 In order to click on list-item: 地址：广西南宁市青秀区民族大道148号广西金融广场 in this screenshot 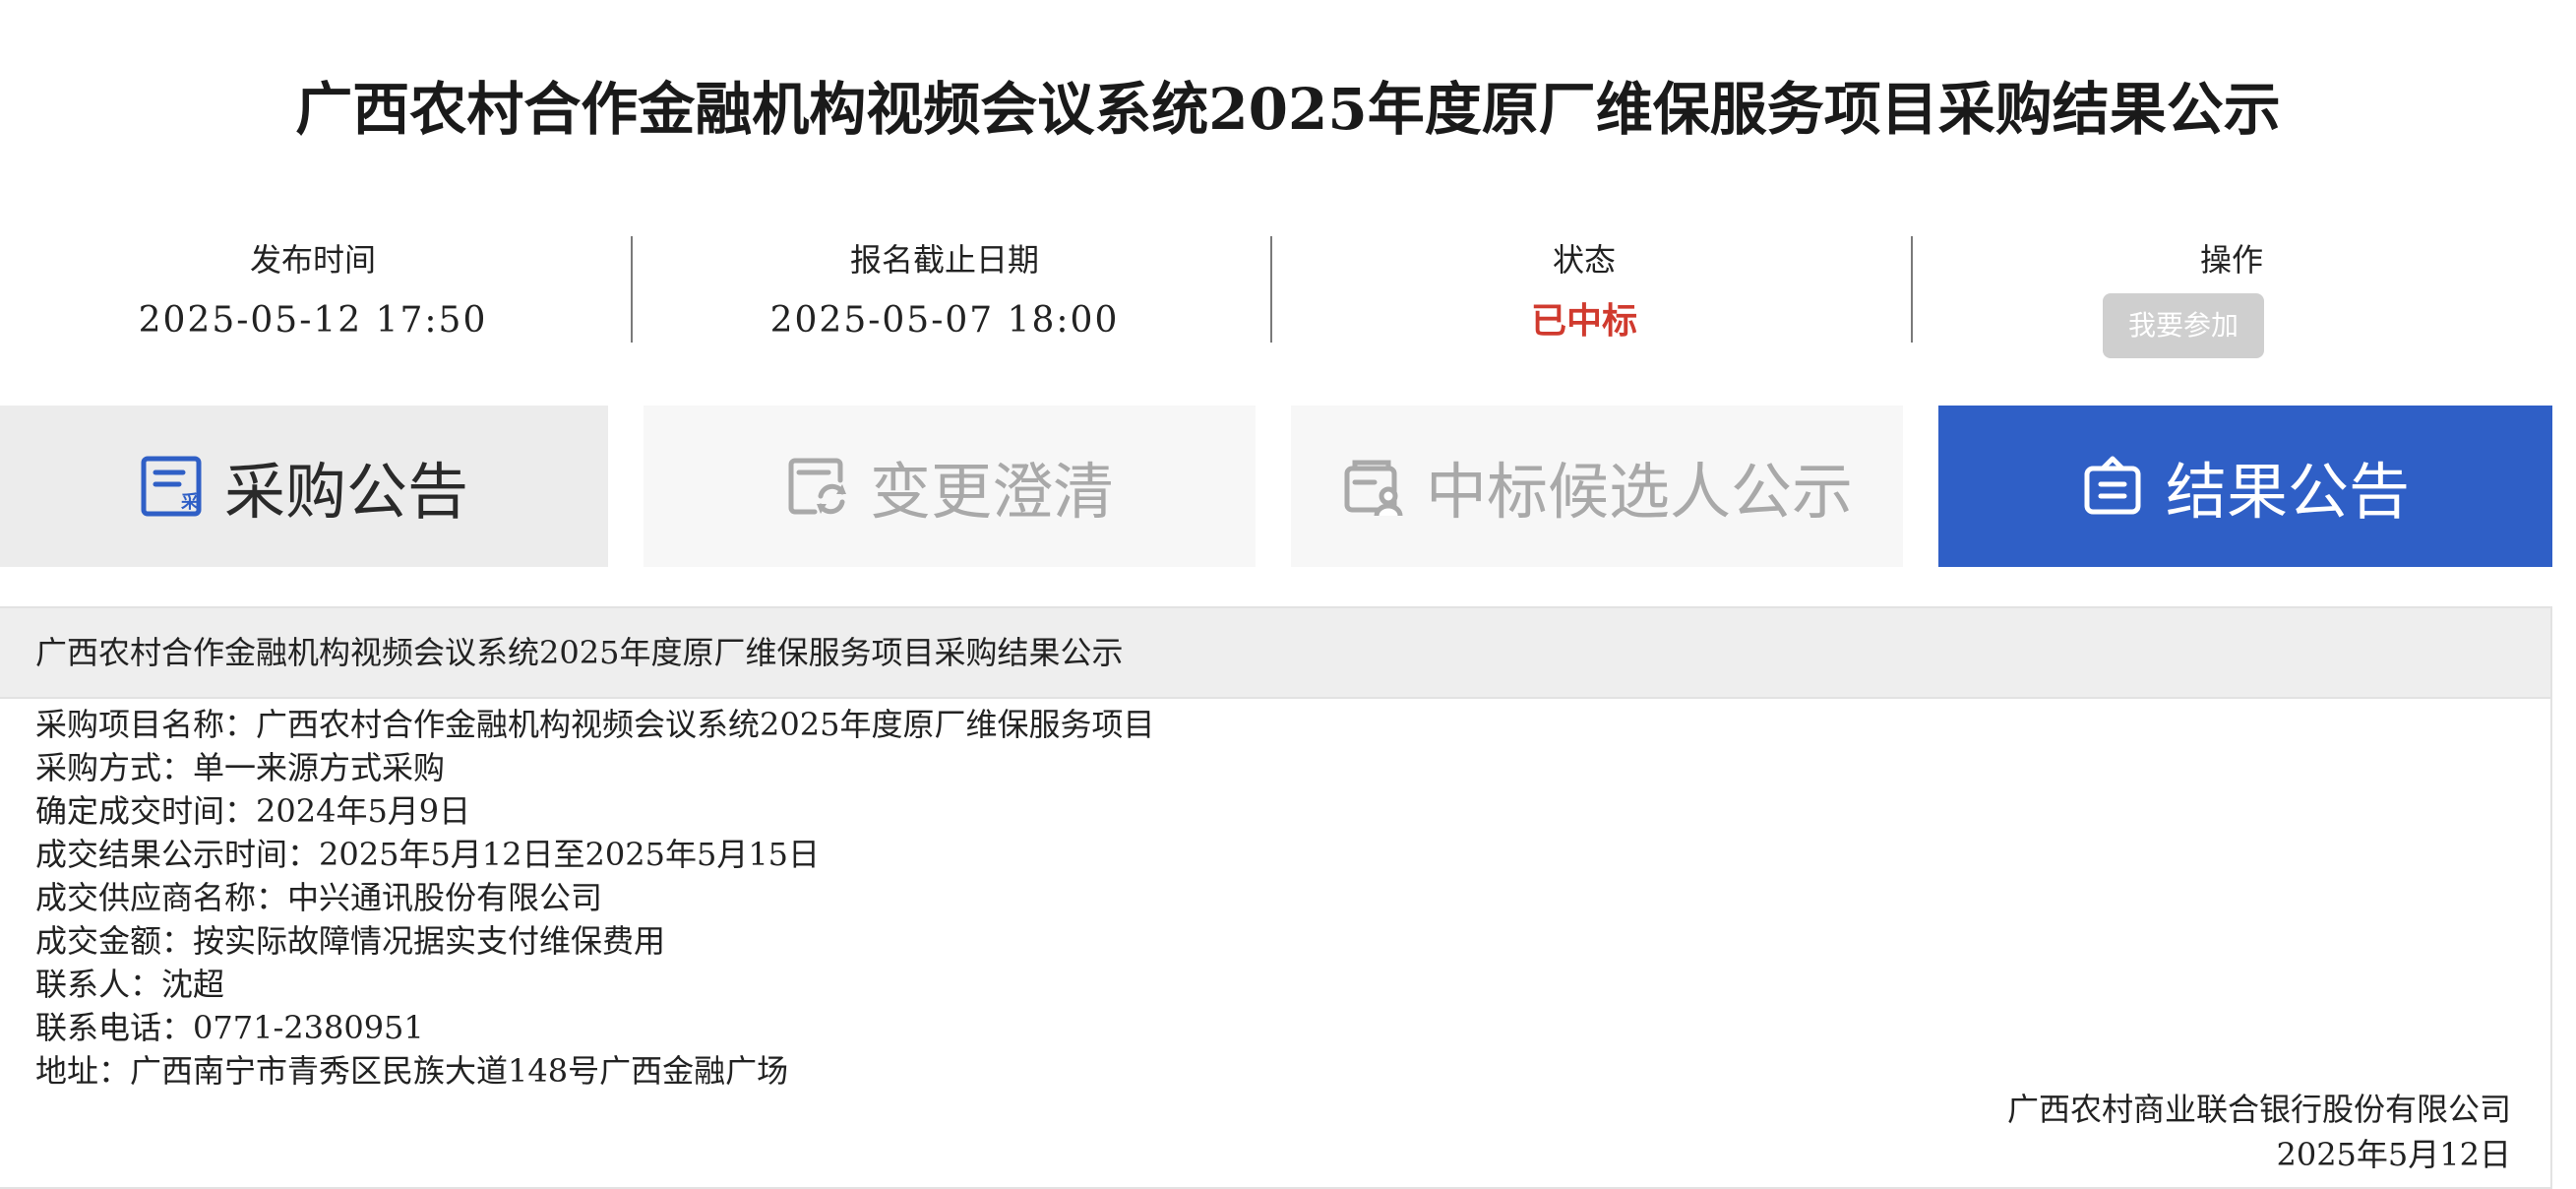, I will do `click(412, 1071)`.